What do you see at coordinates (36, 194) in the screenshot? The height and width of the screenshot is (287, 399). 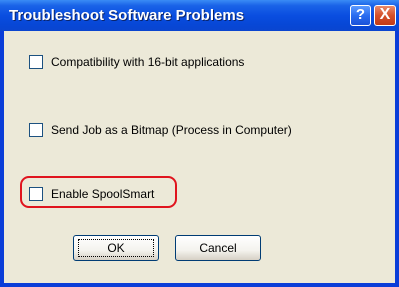 I see `checkbox-enable-spoolsmart` at bounding box center [36, 194].